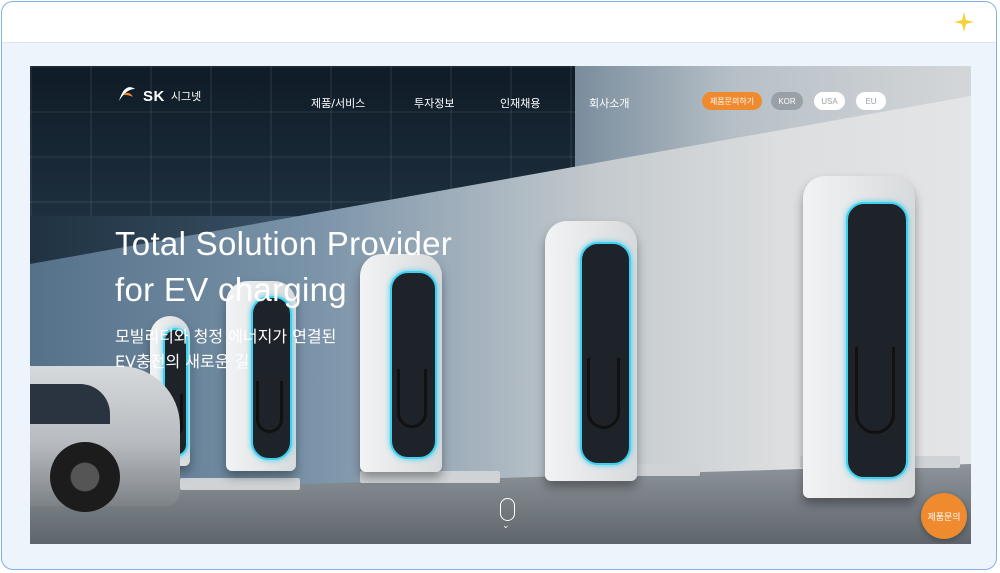 Image resolution: width=1000 pixels, height=573 pixels. Describe the element at coordinates (231, 289) in the screenshot. I see `hero-title-line2: for EV charging` at that location.